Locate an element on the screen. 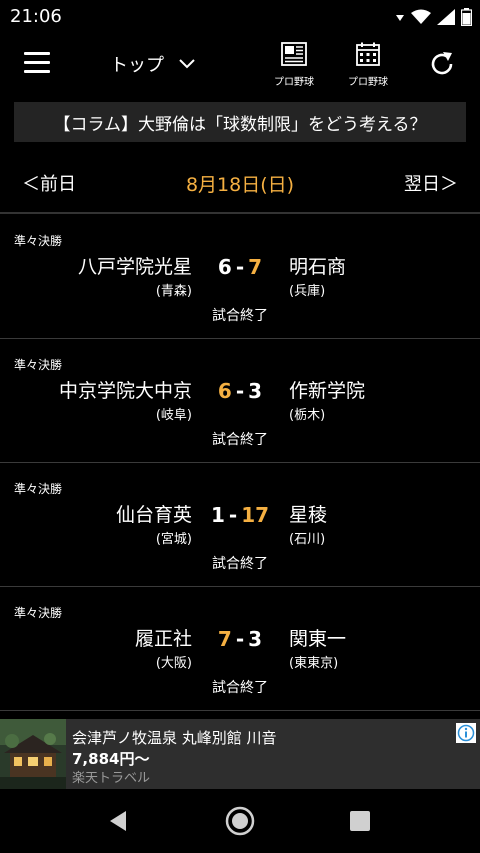 Image resolution: width=480 pixels, height=853 pixels. home-score: 7 is located at coordinates (224, 639).